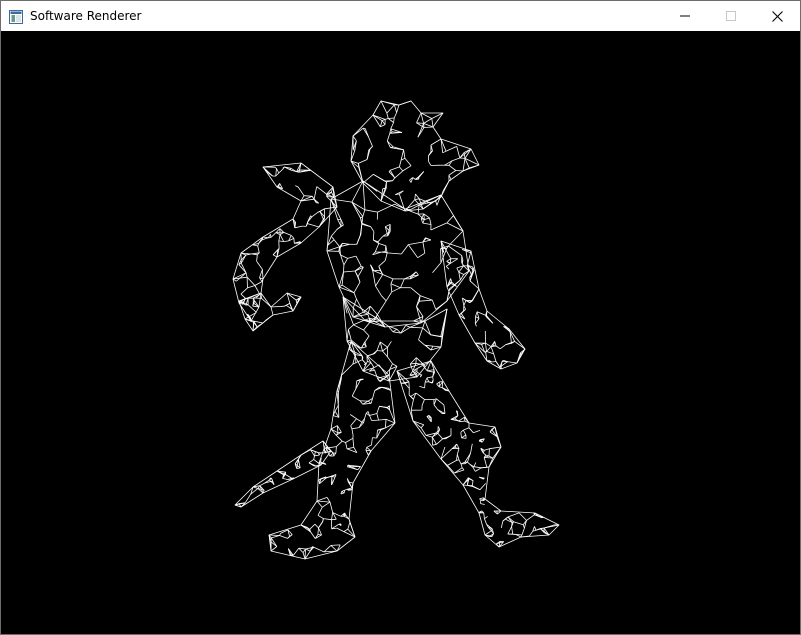 The image size is (801, 635). What do you see at coordinates (685, 16) in the screenshot?
I see `minimize-button` at bounding box center [685, 16].